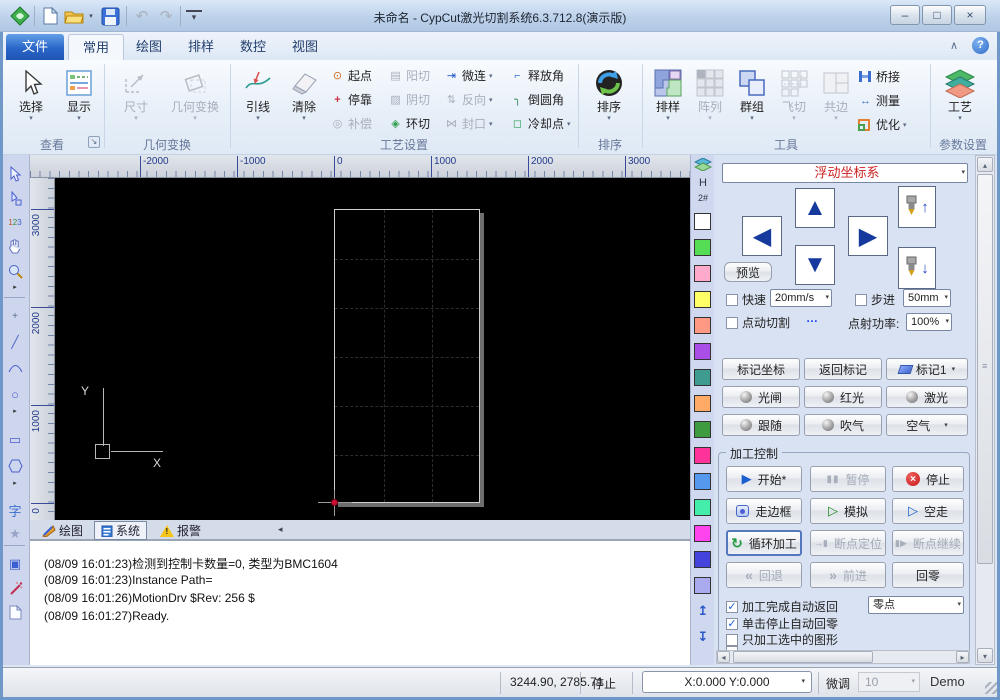 This screenshot has width=1000, height=700. I want to click on start-point-button: ⊙ 起点, so click(351, 75).